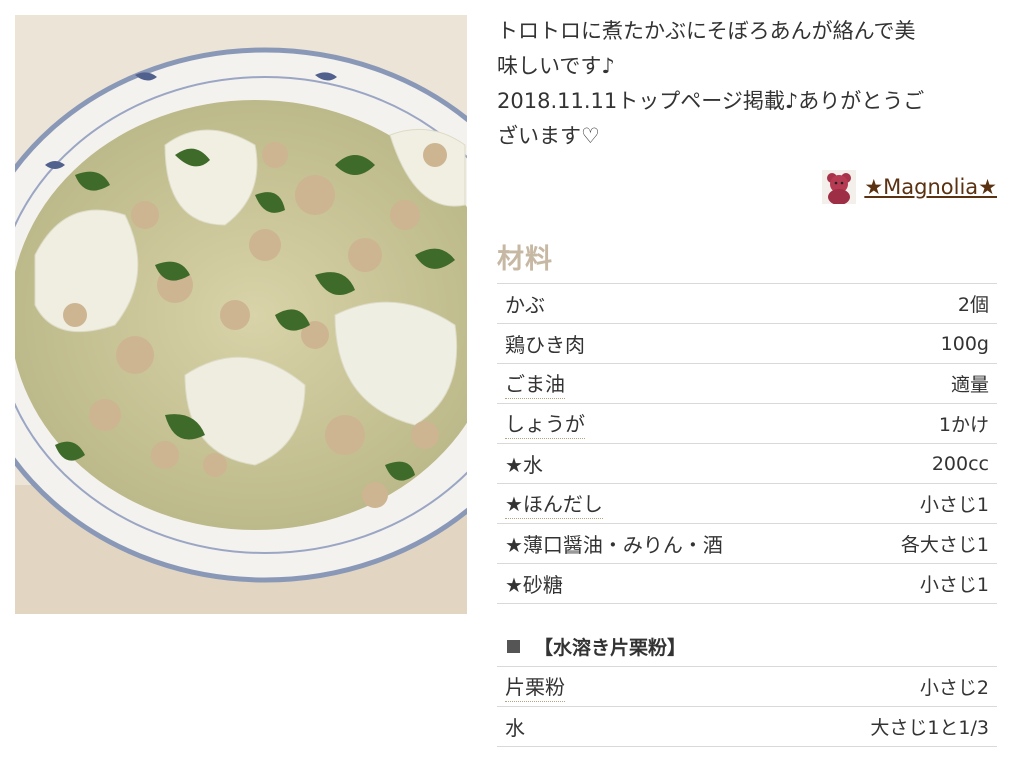 Image resolution: width=1024 pixels, height=760 pixels. I want to click on ingredient-quantity: 小さじ2, so click(954, 688).